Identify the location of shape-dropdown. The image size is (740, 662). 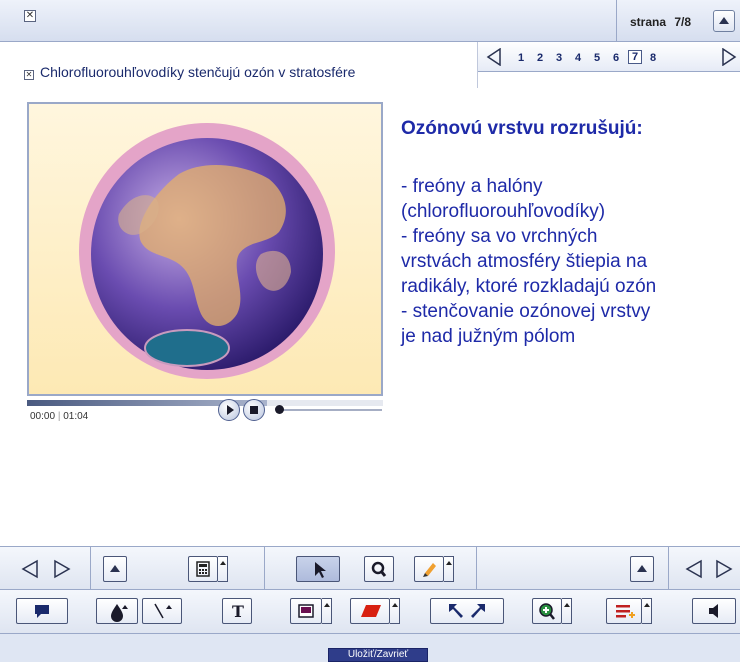
(395, 611).